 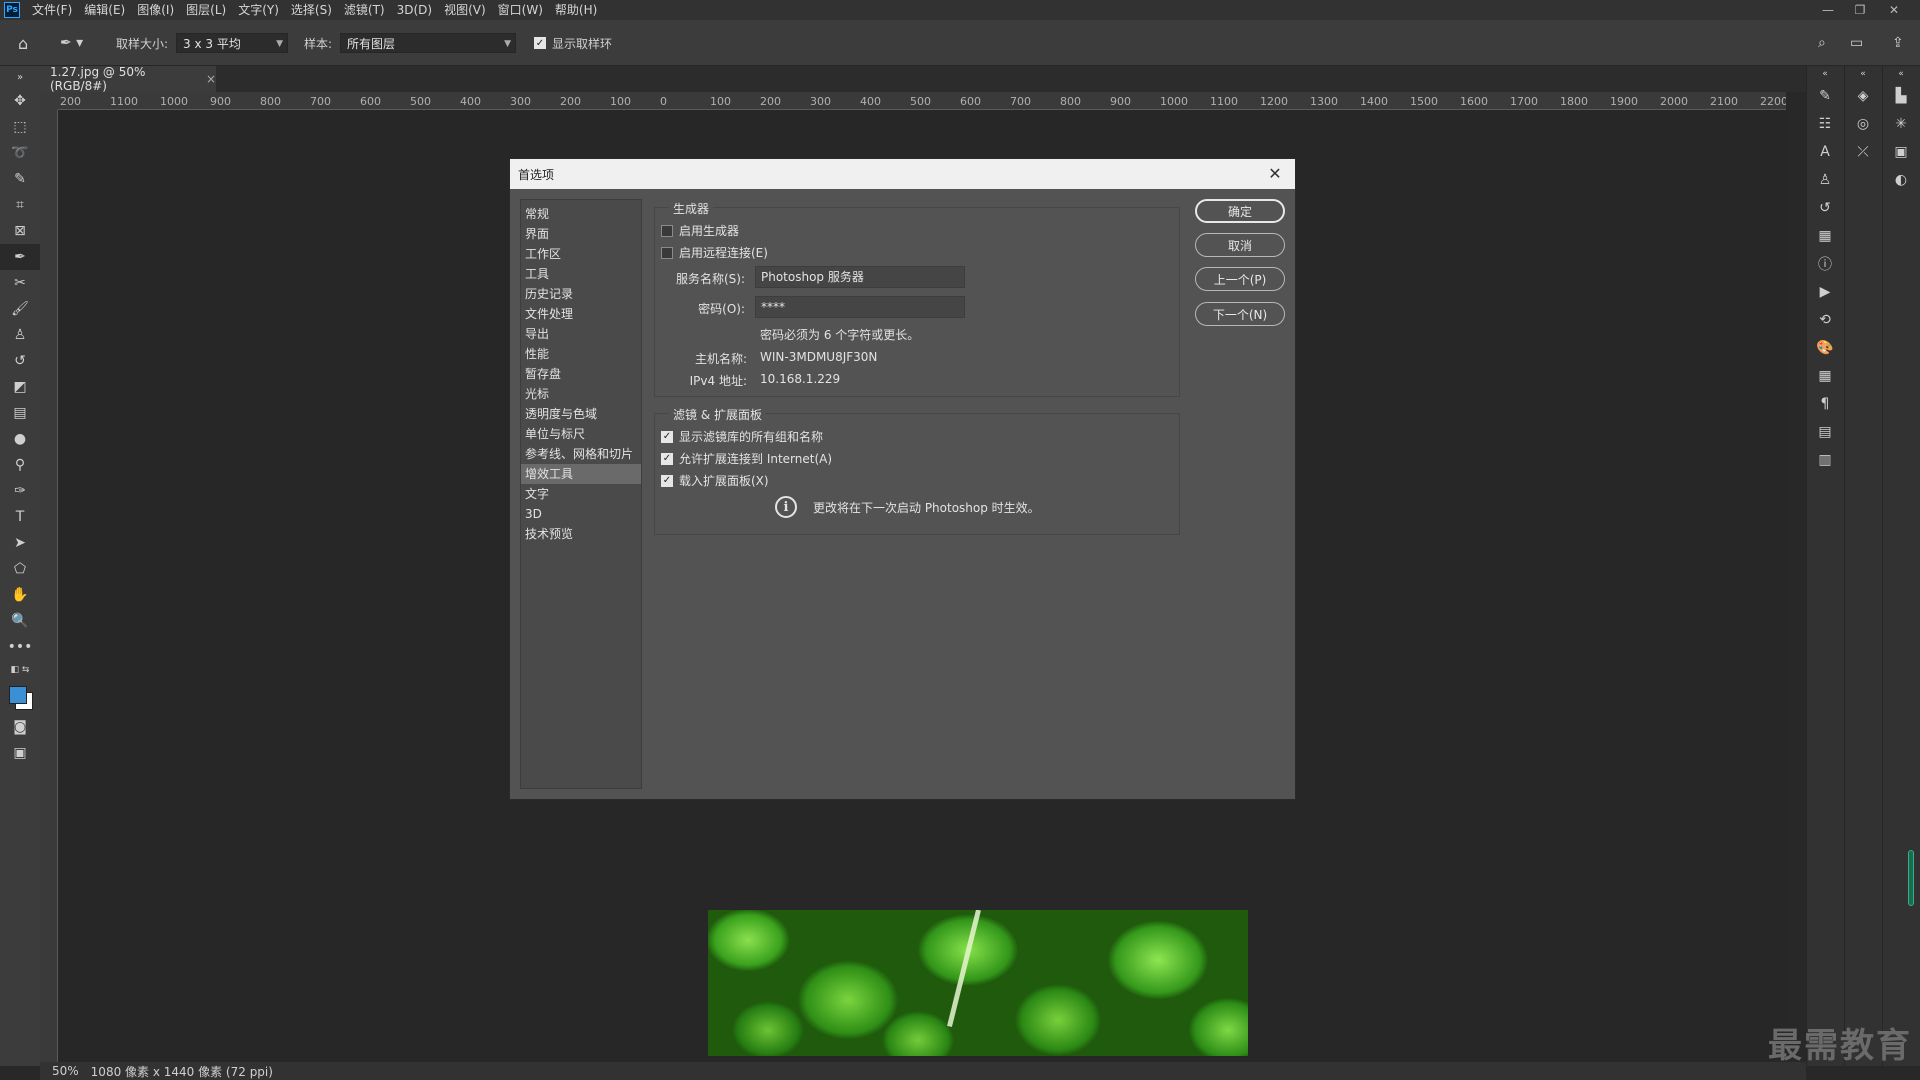 What do you see at coordinates (1856, 43) in the screenshot?
I see `workspace-icon: ▭` at bounding box center [1856, 43].